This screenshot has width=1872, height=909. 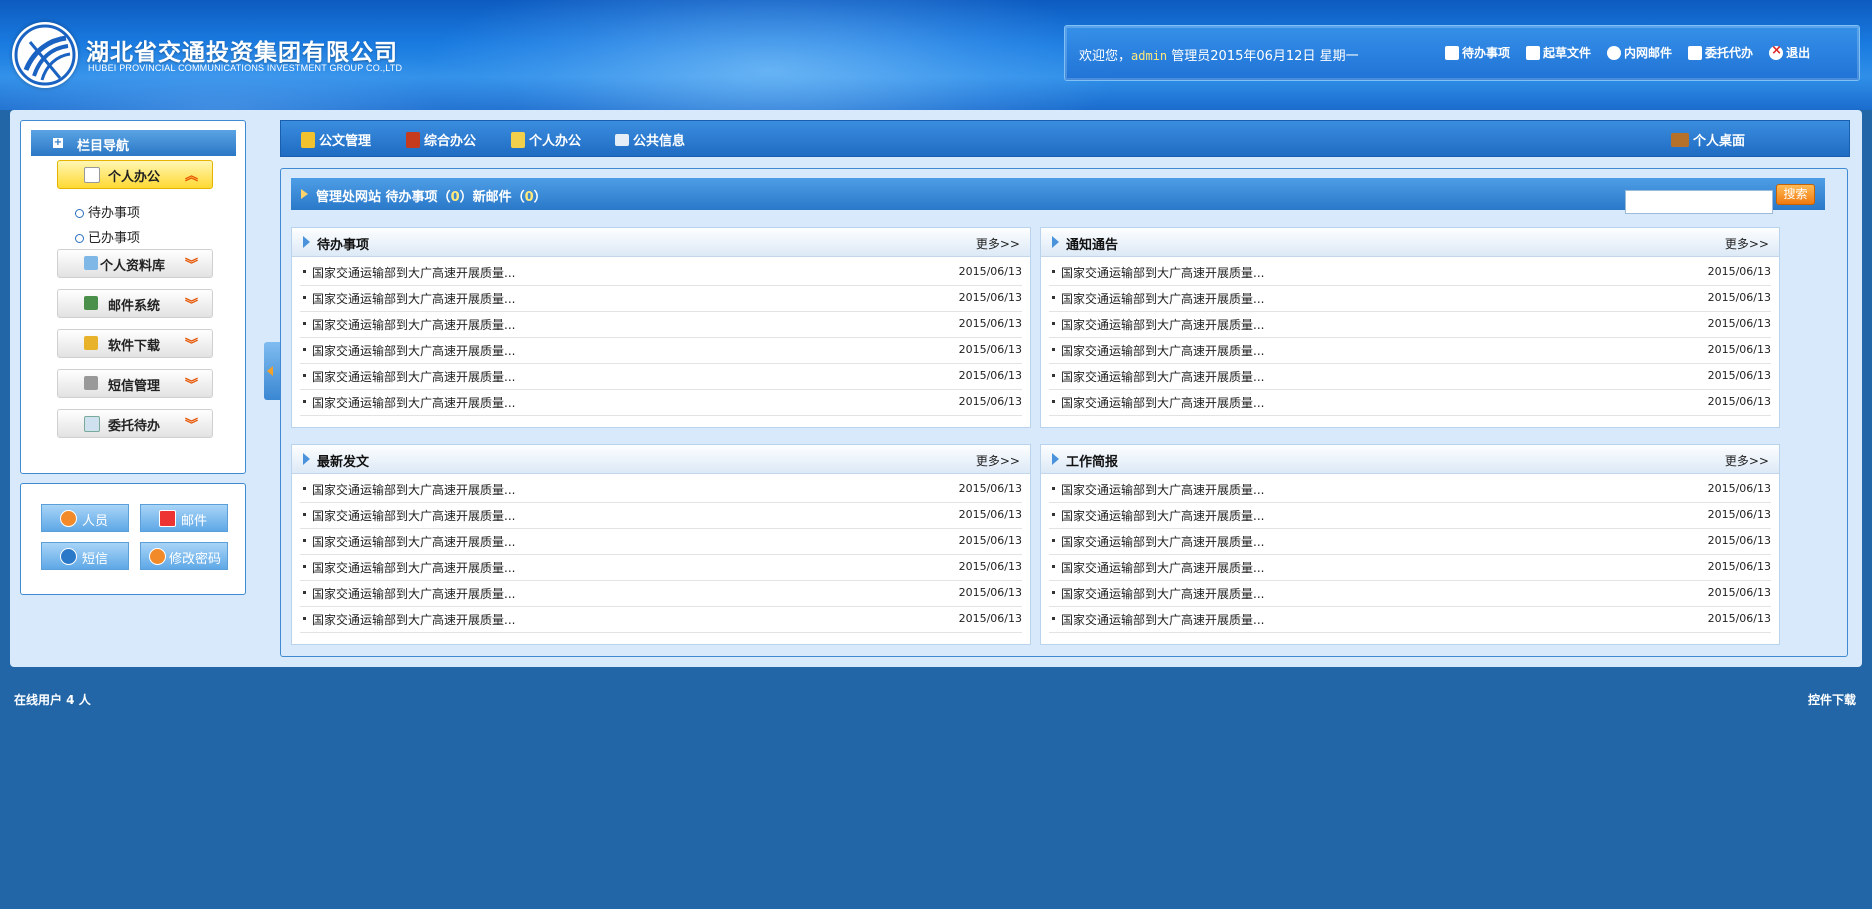 What do you see at coordinates (308, 139) in the screenshot?
I see `folder-icon` at bounding box center [308, 139].